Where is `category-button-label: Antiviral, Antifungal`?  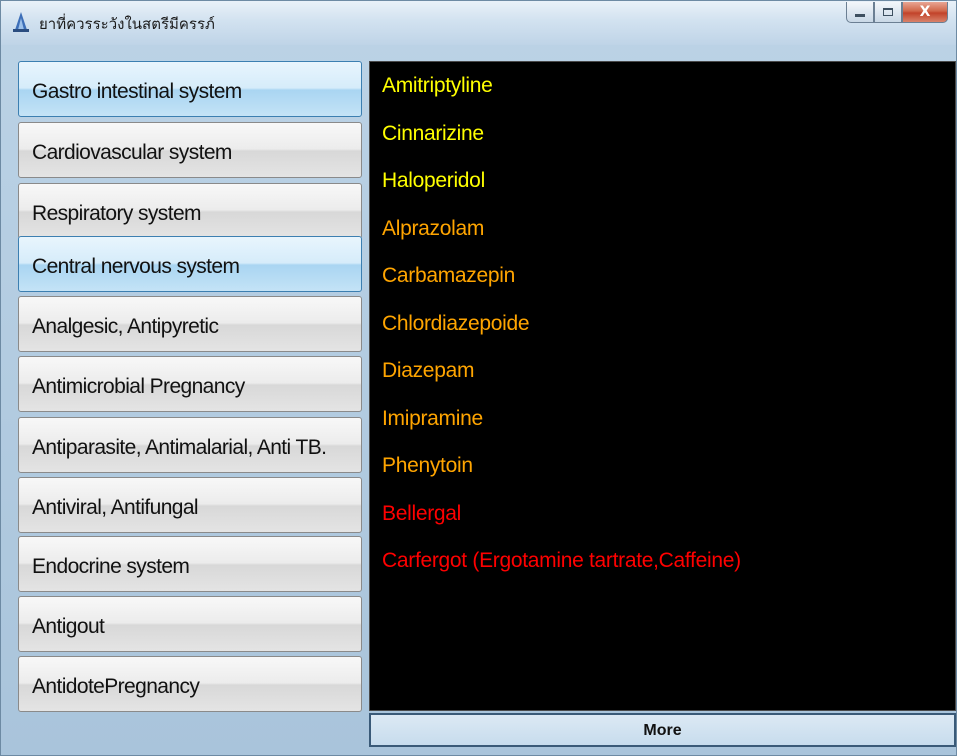 category-button-label: Antiviral, Antifungal is located at coordinates (115, 507).